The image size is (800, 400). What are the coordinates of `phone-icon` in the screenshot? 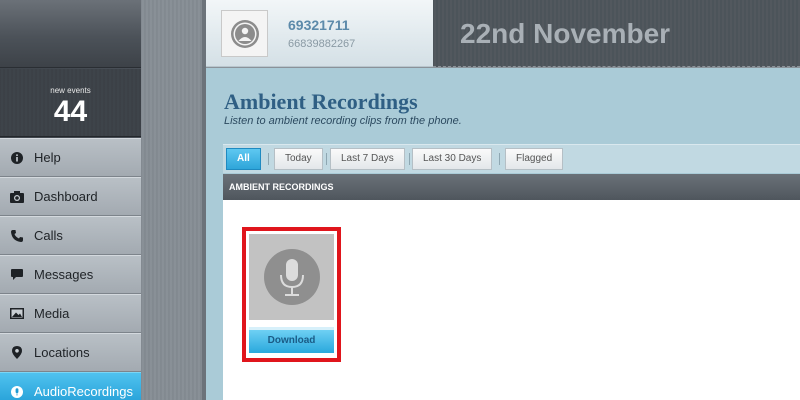 It's located at (17, 235).